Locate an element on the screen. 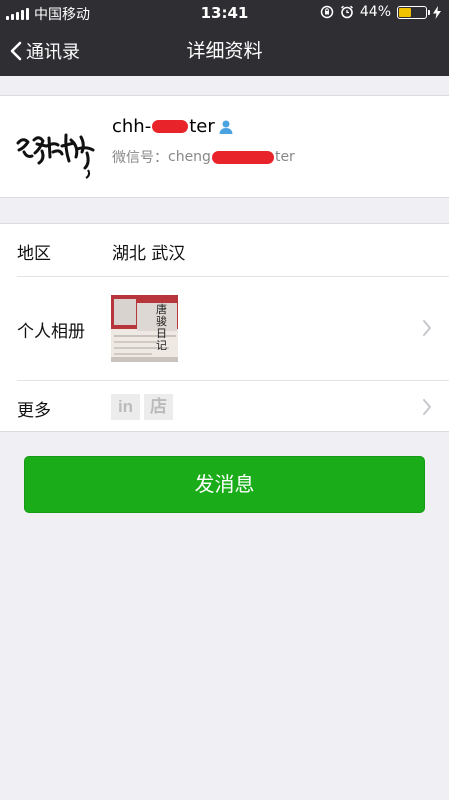 This screenshot has height=800, width=449. status-right: 44% is located at coordinates (380, 12).